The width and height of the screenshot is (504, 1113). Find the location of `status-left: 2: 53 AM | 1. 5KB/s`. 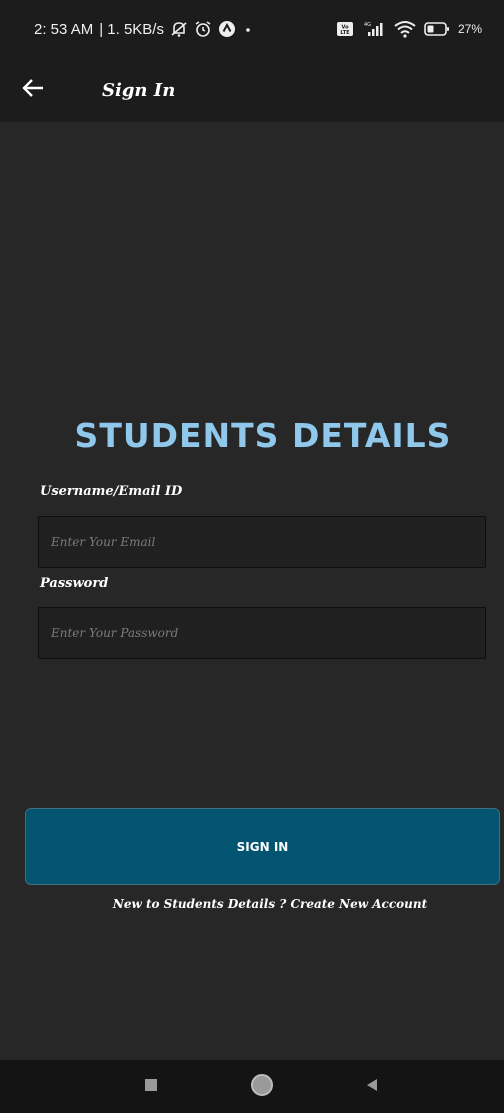

status-left: 2: 53 AM | 1. 5KB/s is located at coordinates (144, 29).